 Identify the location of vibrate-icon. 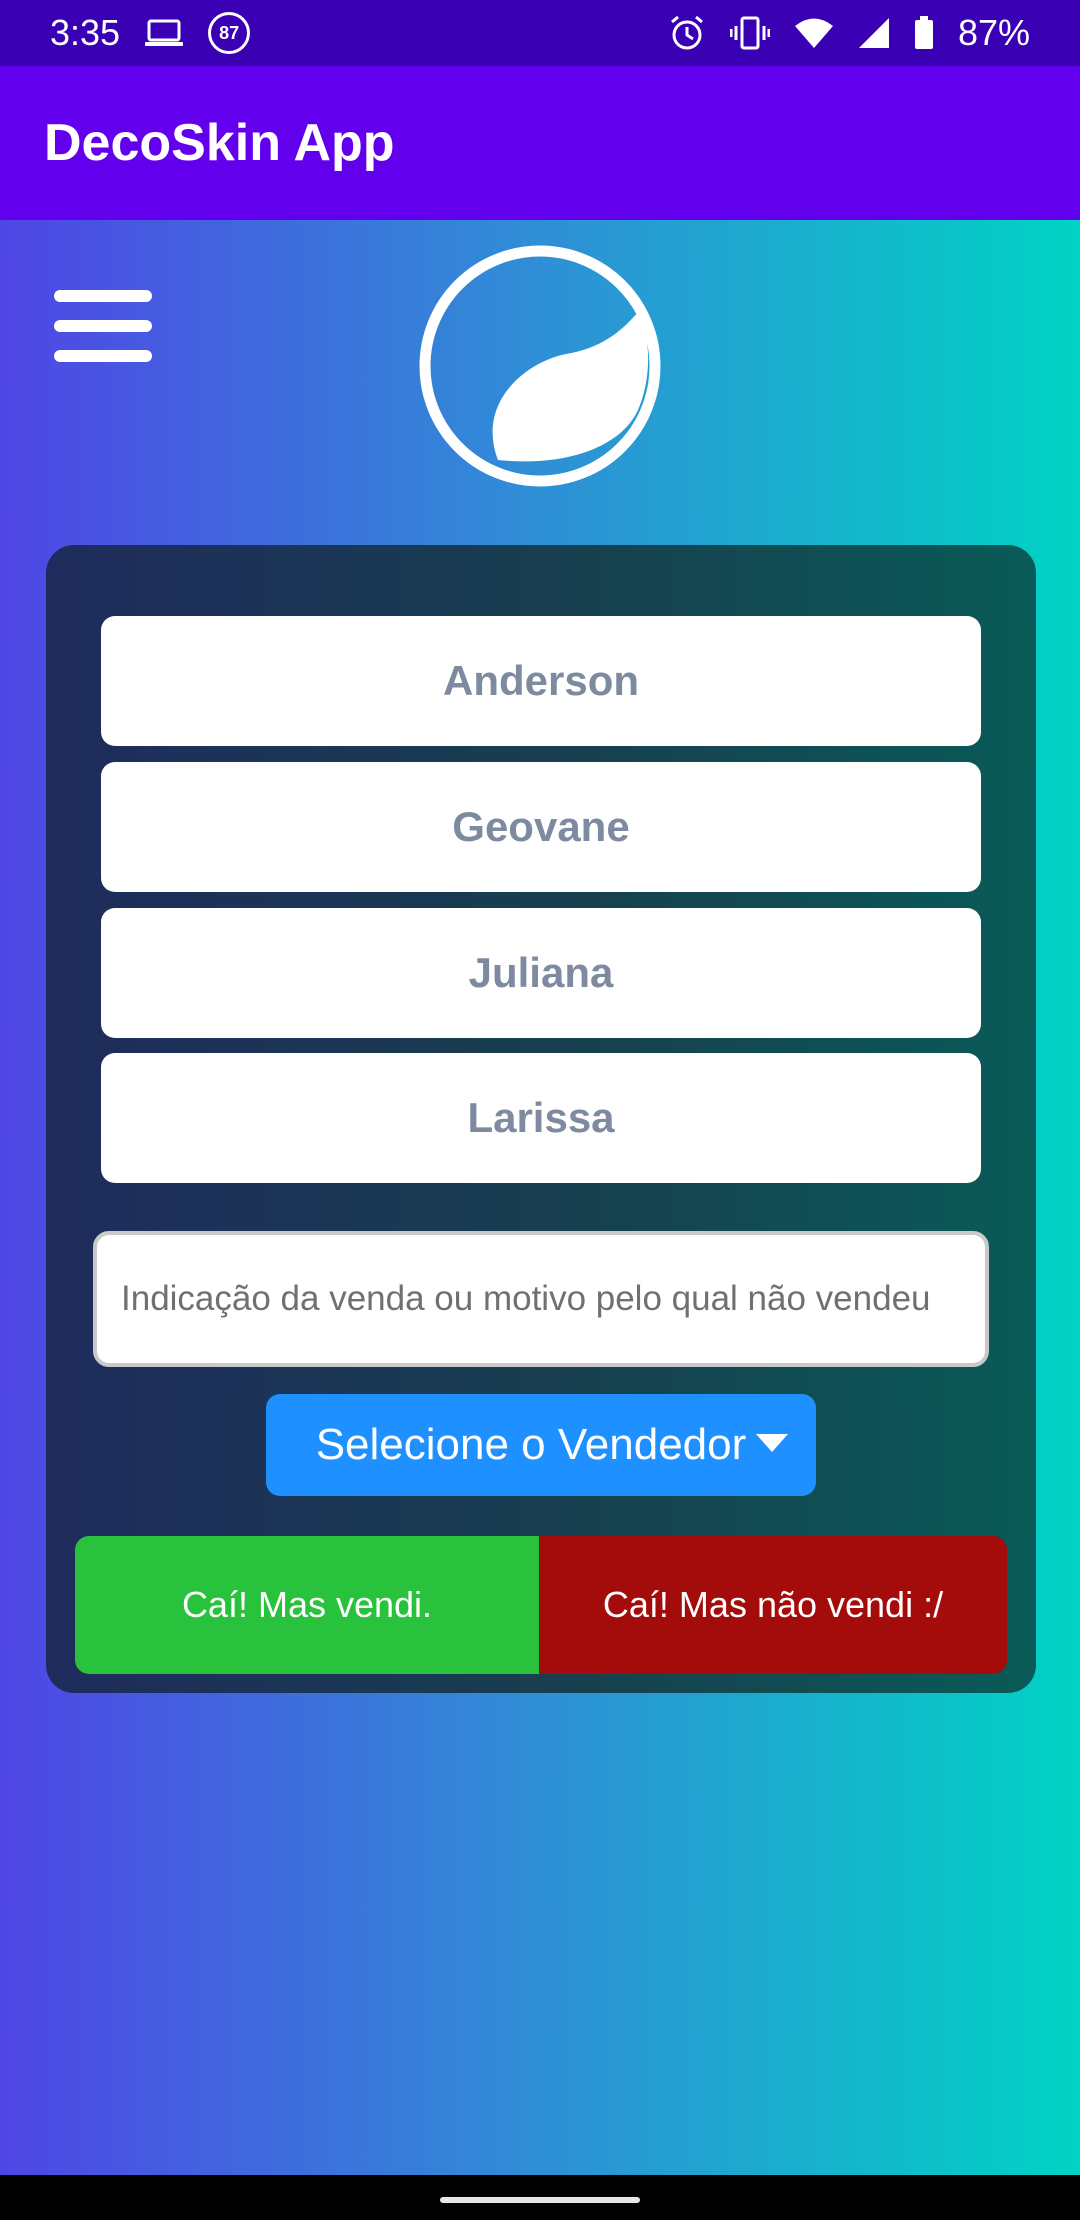
(749, 33).